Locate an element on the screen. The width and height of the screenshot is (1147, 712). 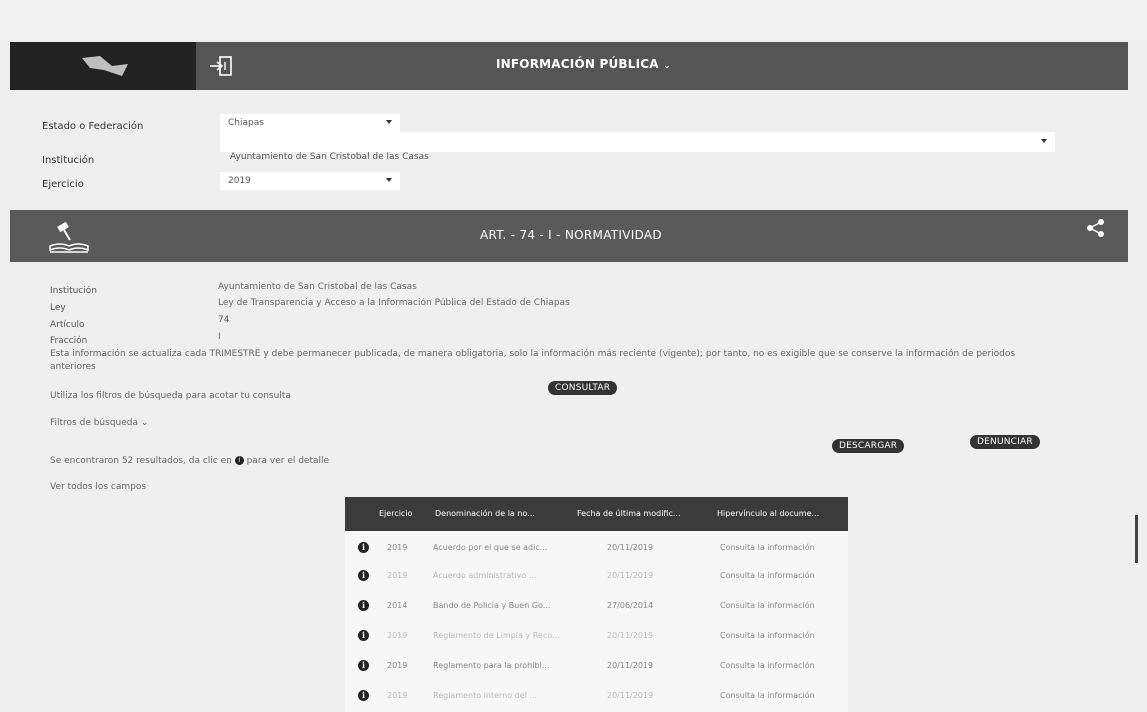
article-title: ART. - 74 - I - NORMATIVIDAD is located at coordinates (571, 235).